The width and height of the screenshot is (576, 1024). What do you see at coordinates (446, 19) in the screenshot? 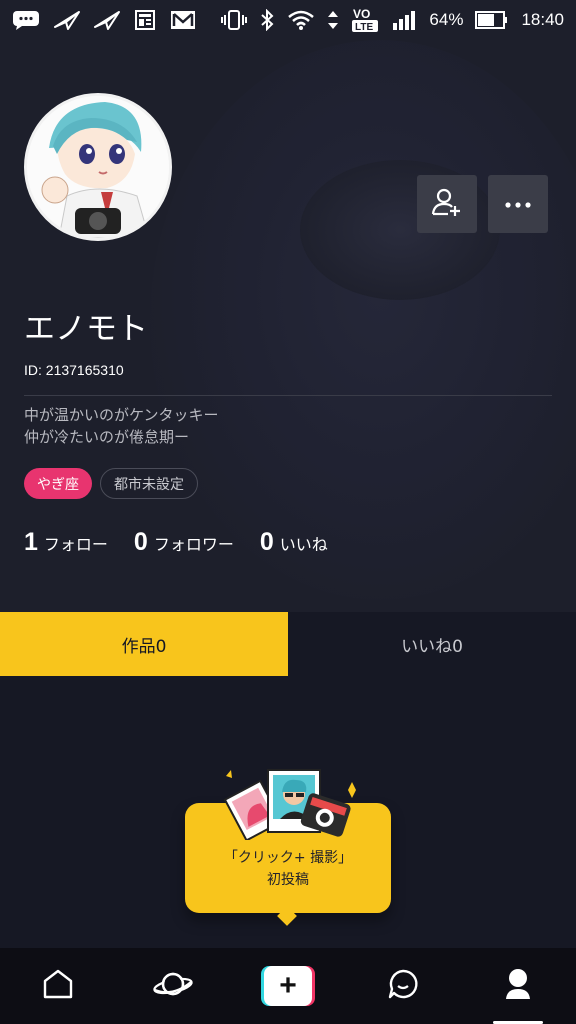
I see `battery-percent: 64%` at bounding box center [446, 19].